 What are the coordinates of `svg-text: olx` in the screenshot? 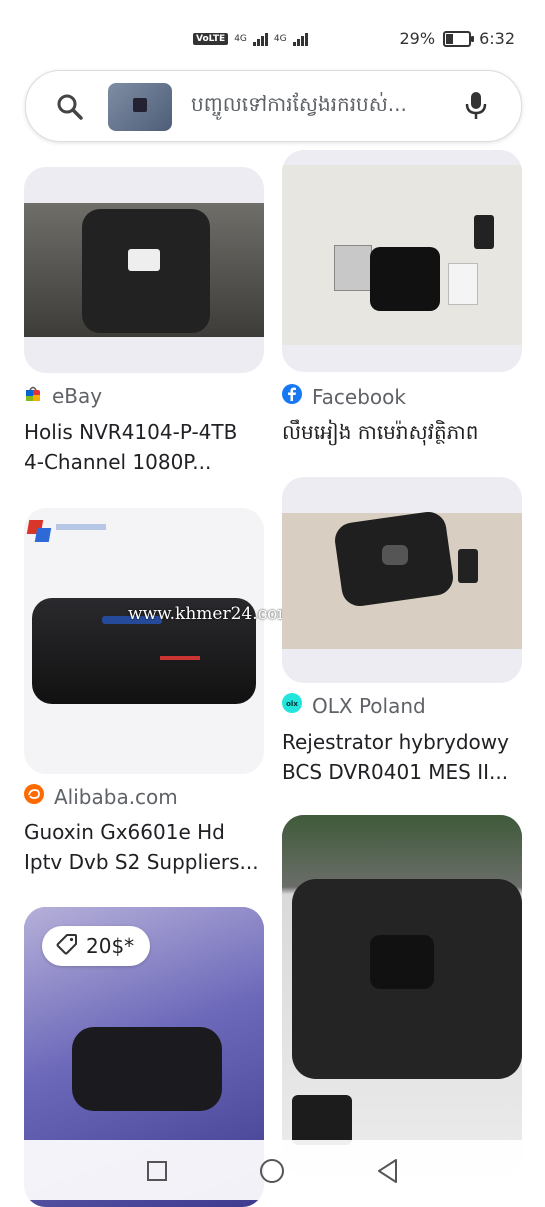 It's located at (292, 704).